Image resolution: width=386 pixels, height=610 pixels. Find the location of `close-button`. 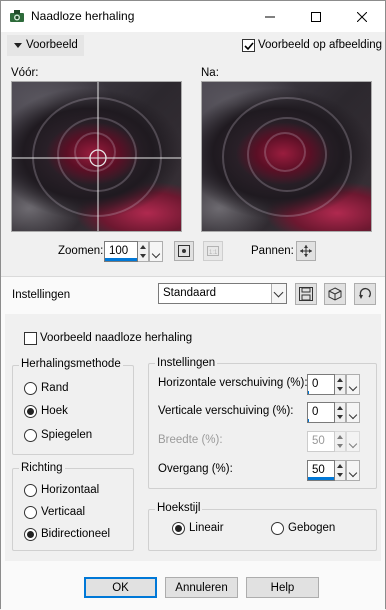

close-button is located at coordinates (362, 16).